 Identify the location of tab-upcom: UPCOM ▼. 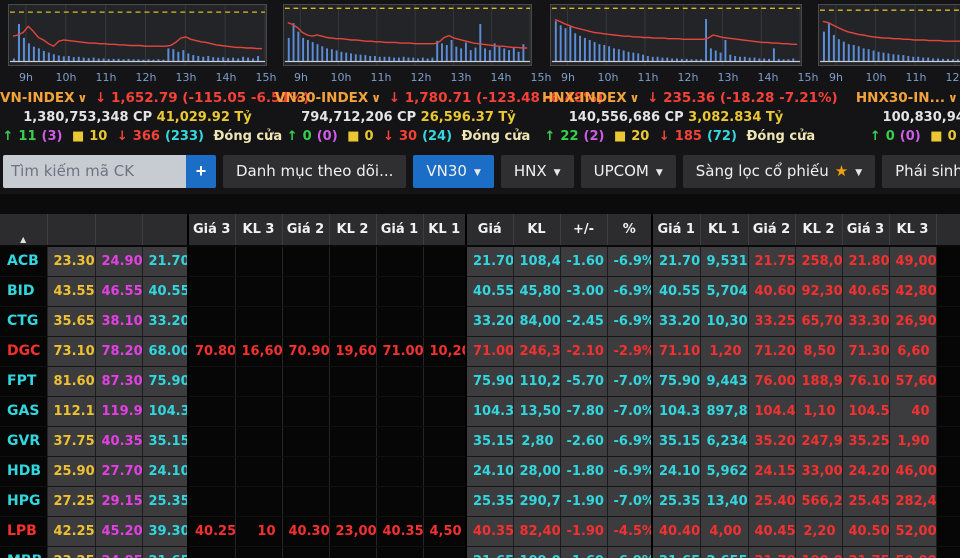
(628, 171).